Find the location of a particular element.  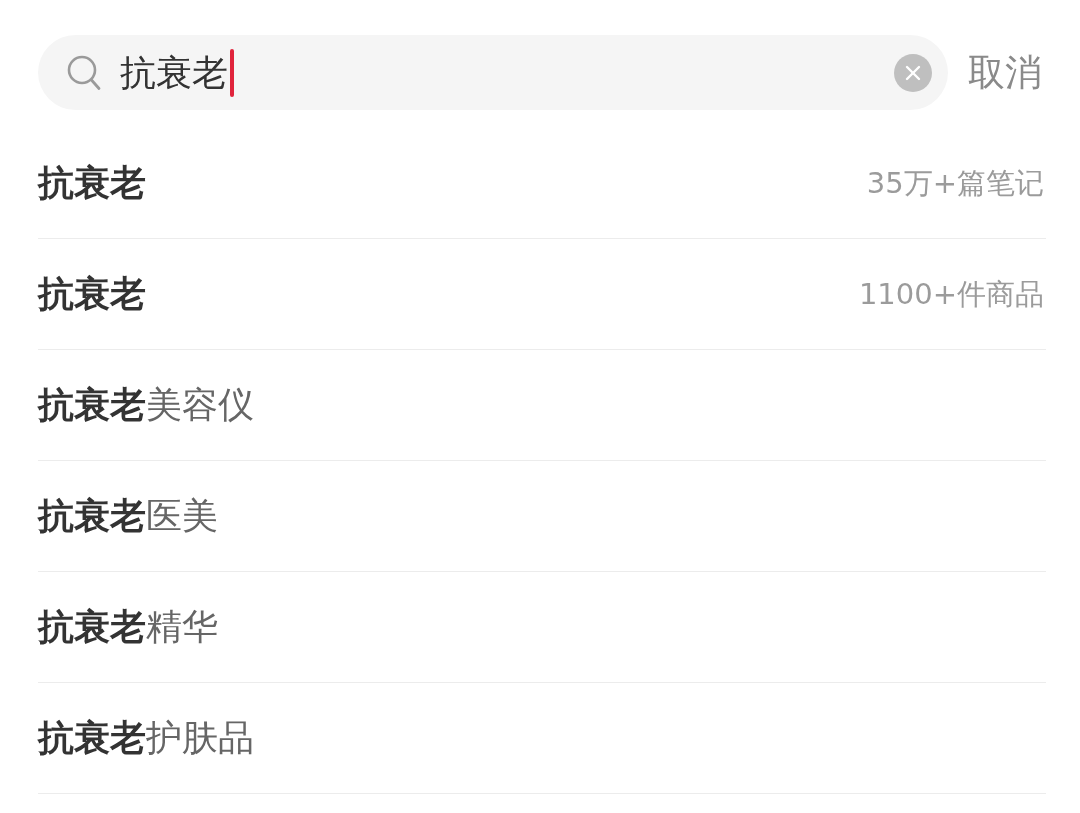

result-count: 1100+件商品 is located at coordinates (951, 294).